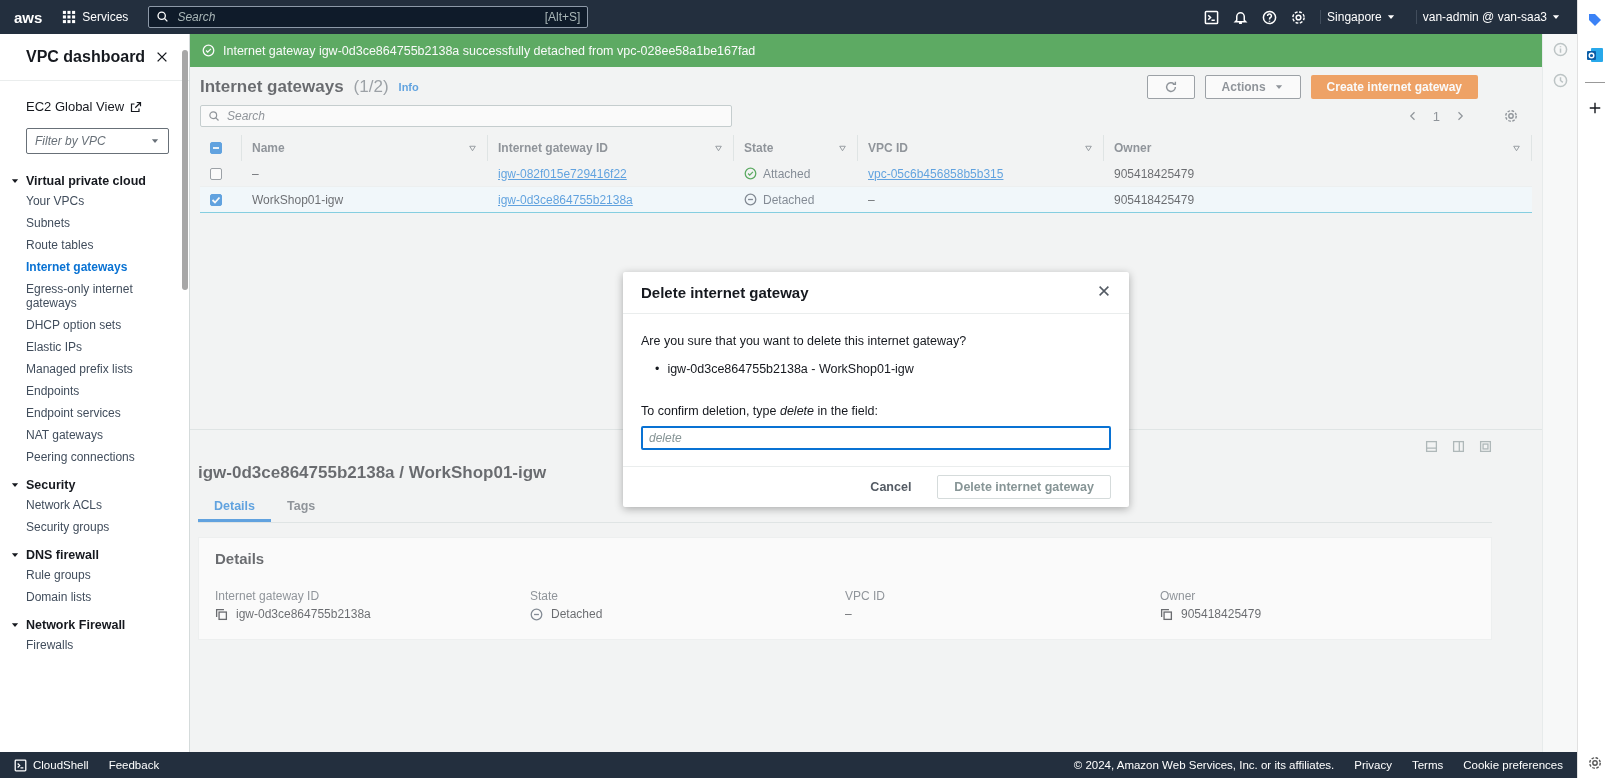  Describe the element at coordinates (94, 347) in the screenshot. I see `nav-link: Elastic IPs` at that location.